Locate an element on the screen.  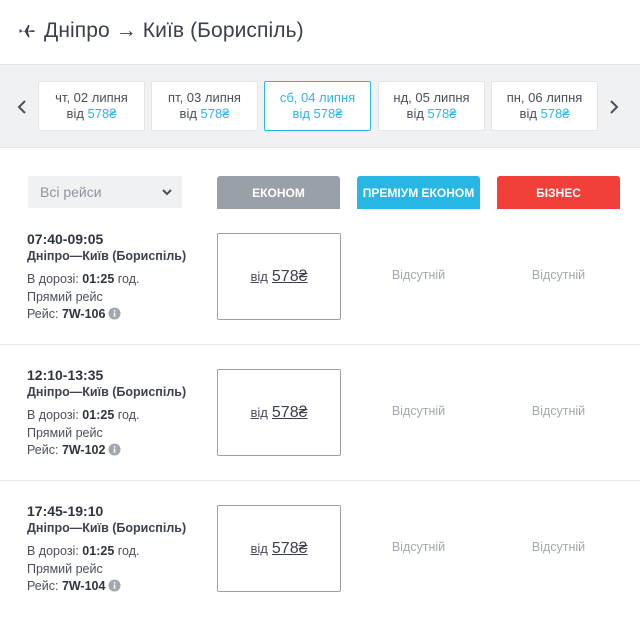
flight-code: 7W-106 is located at coordinates (83, 314).